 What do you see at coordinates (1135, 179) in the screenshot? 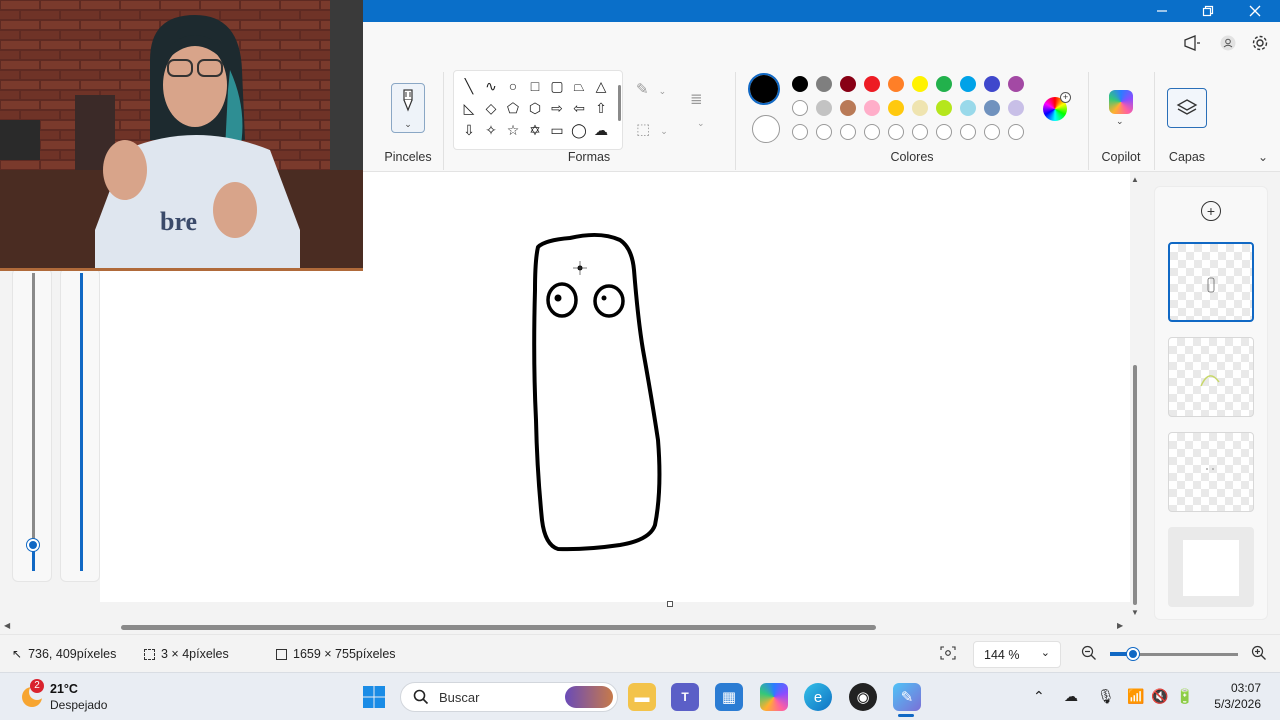
I see `scroll-up-icon: ▲` at bounding box center [1135, 179].